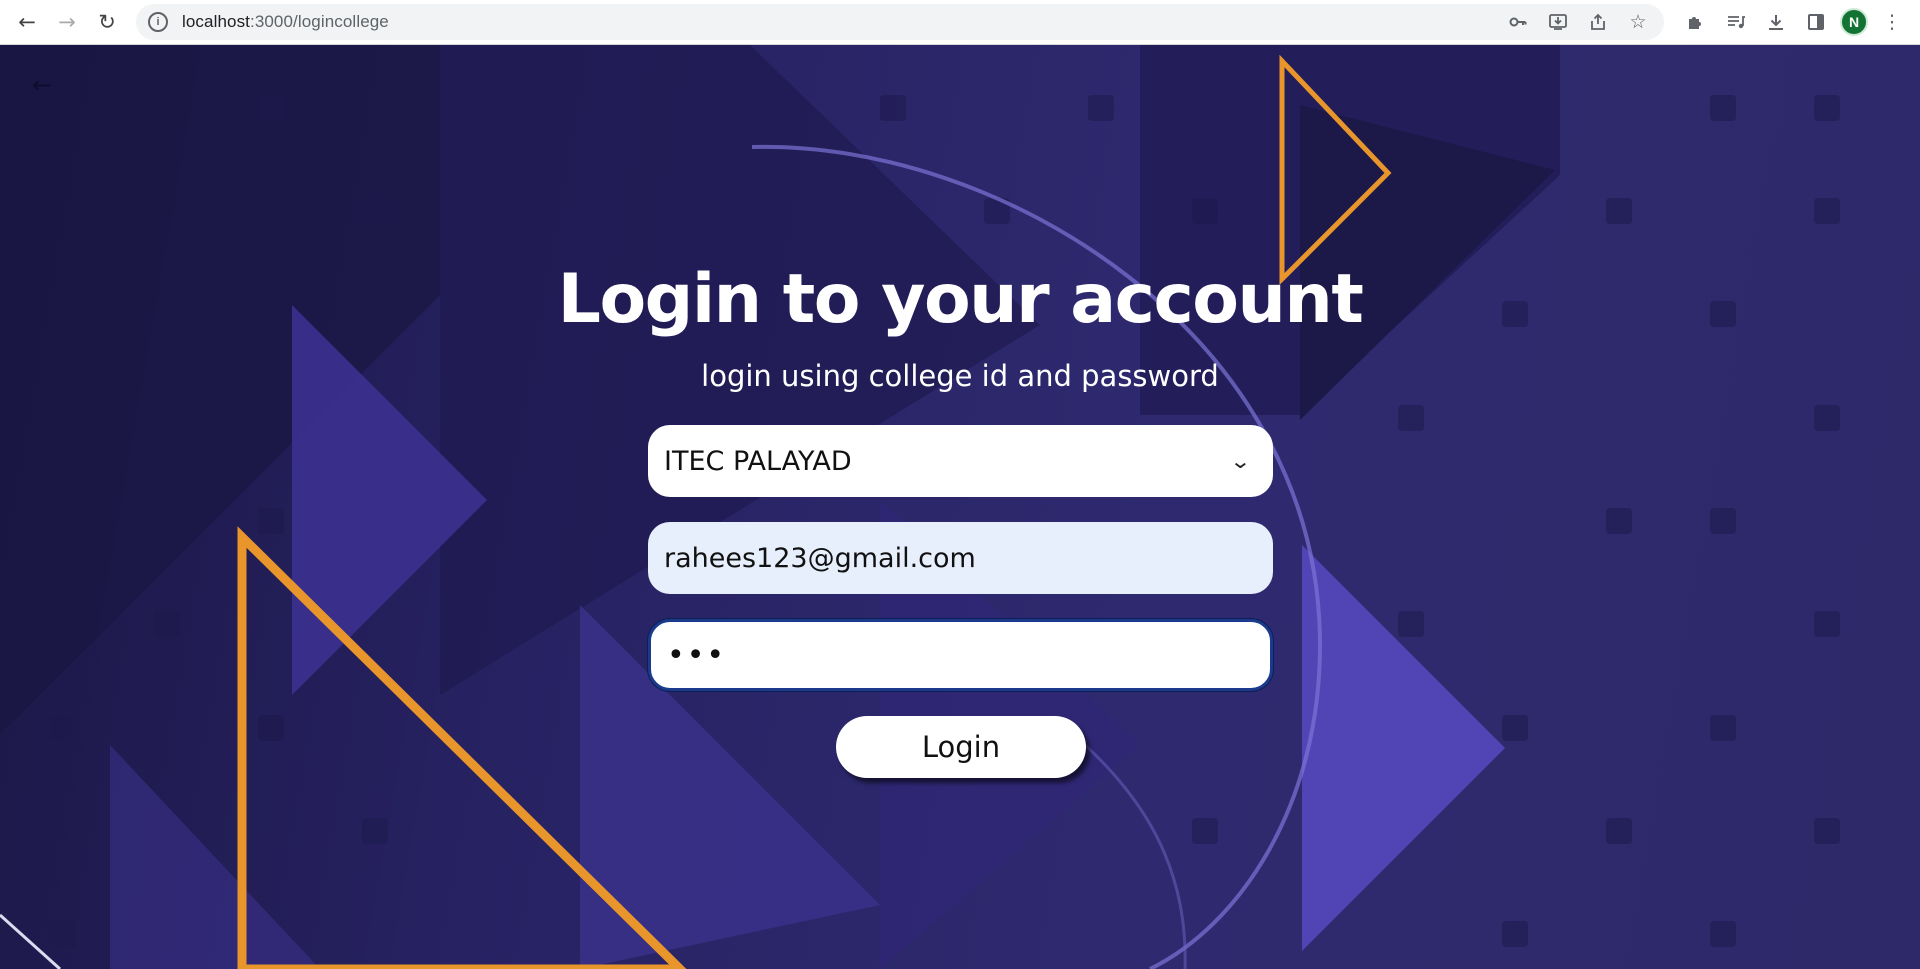 This screenshot has height=969, width=1920. Describe the element at coordinates (961, 747) in the screenshot. I see `login-button: Login` at that location.